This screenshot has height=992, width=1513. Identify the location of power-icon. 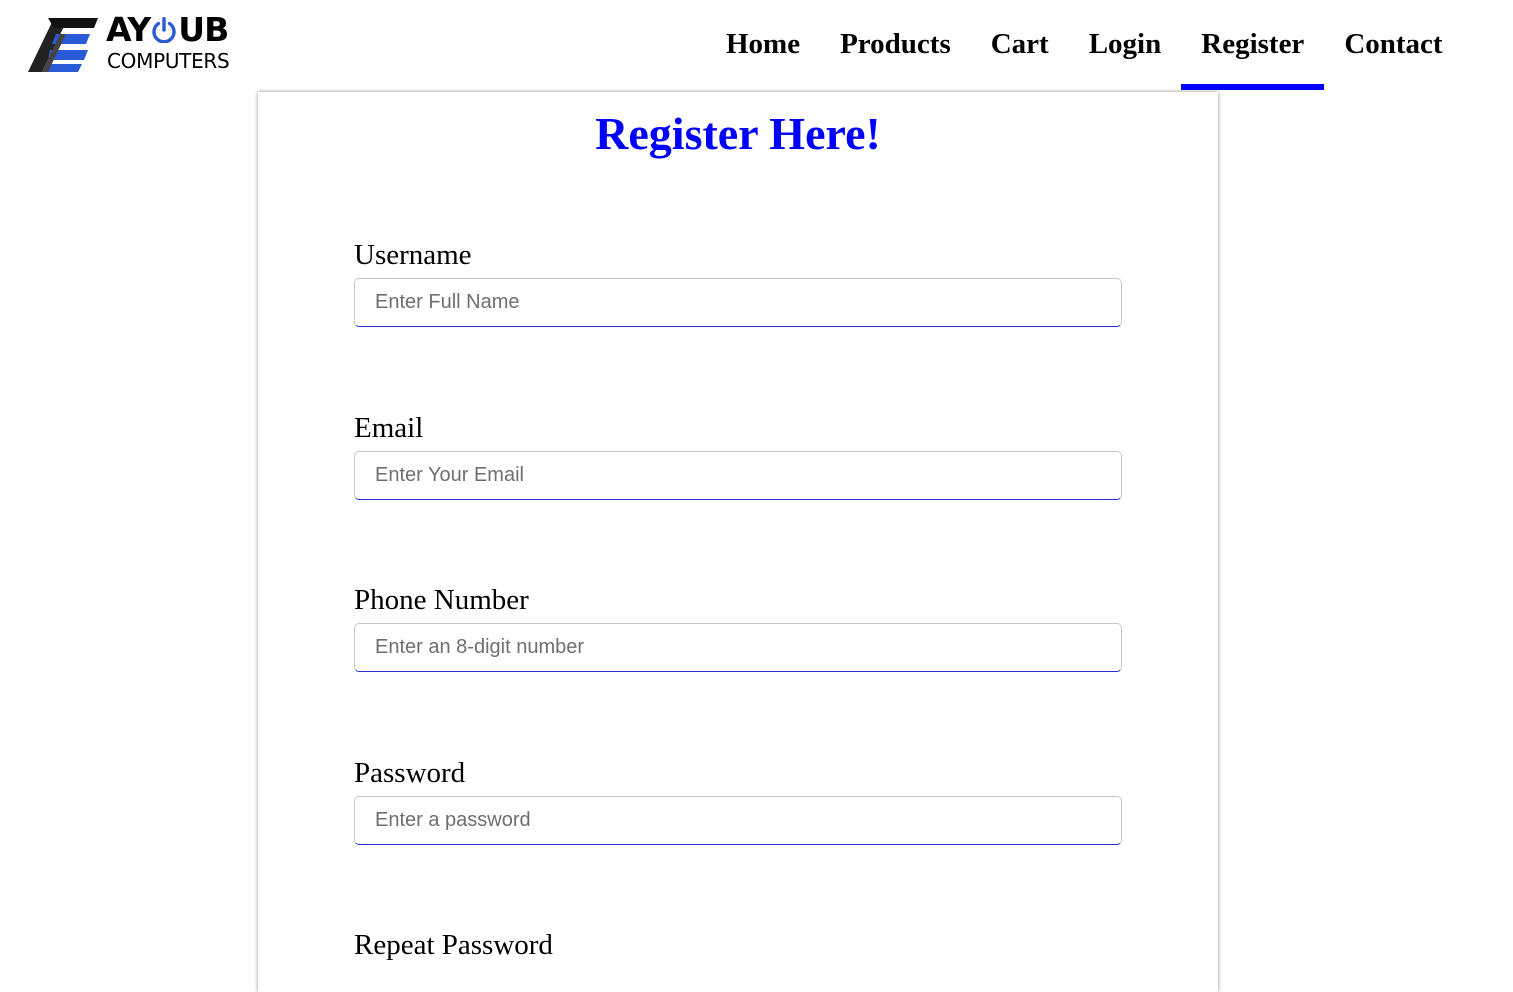
(164, 30).